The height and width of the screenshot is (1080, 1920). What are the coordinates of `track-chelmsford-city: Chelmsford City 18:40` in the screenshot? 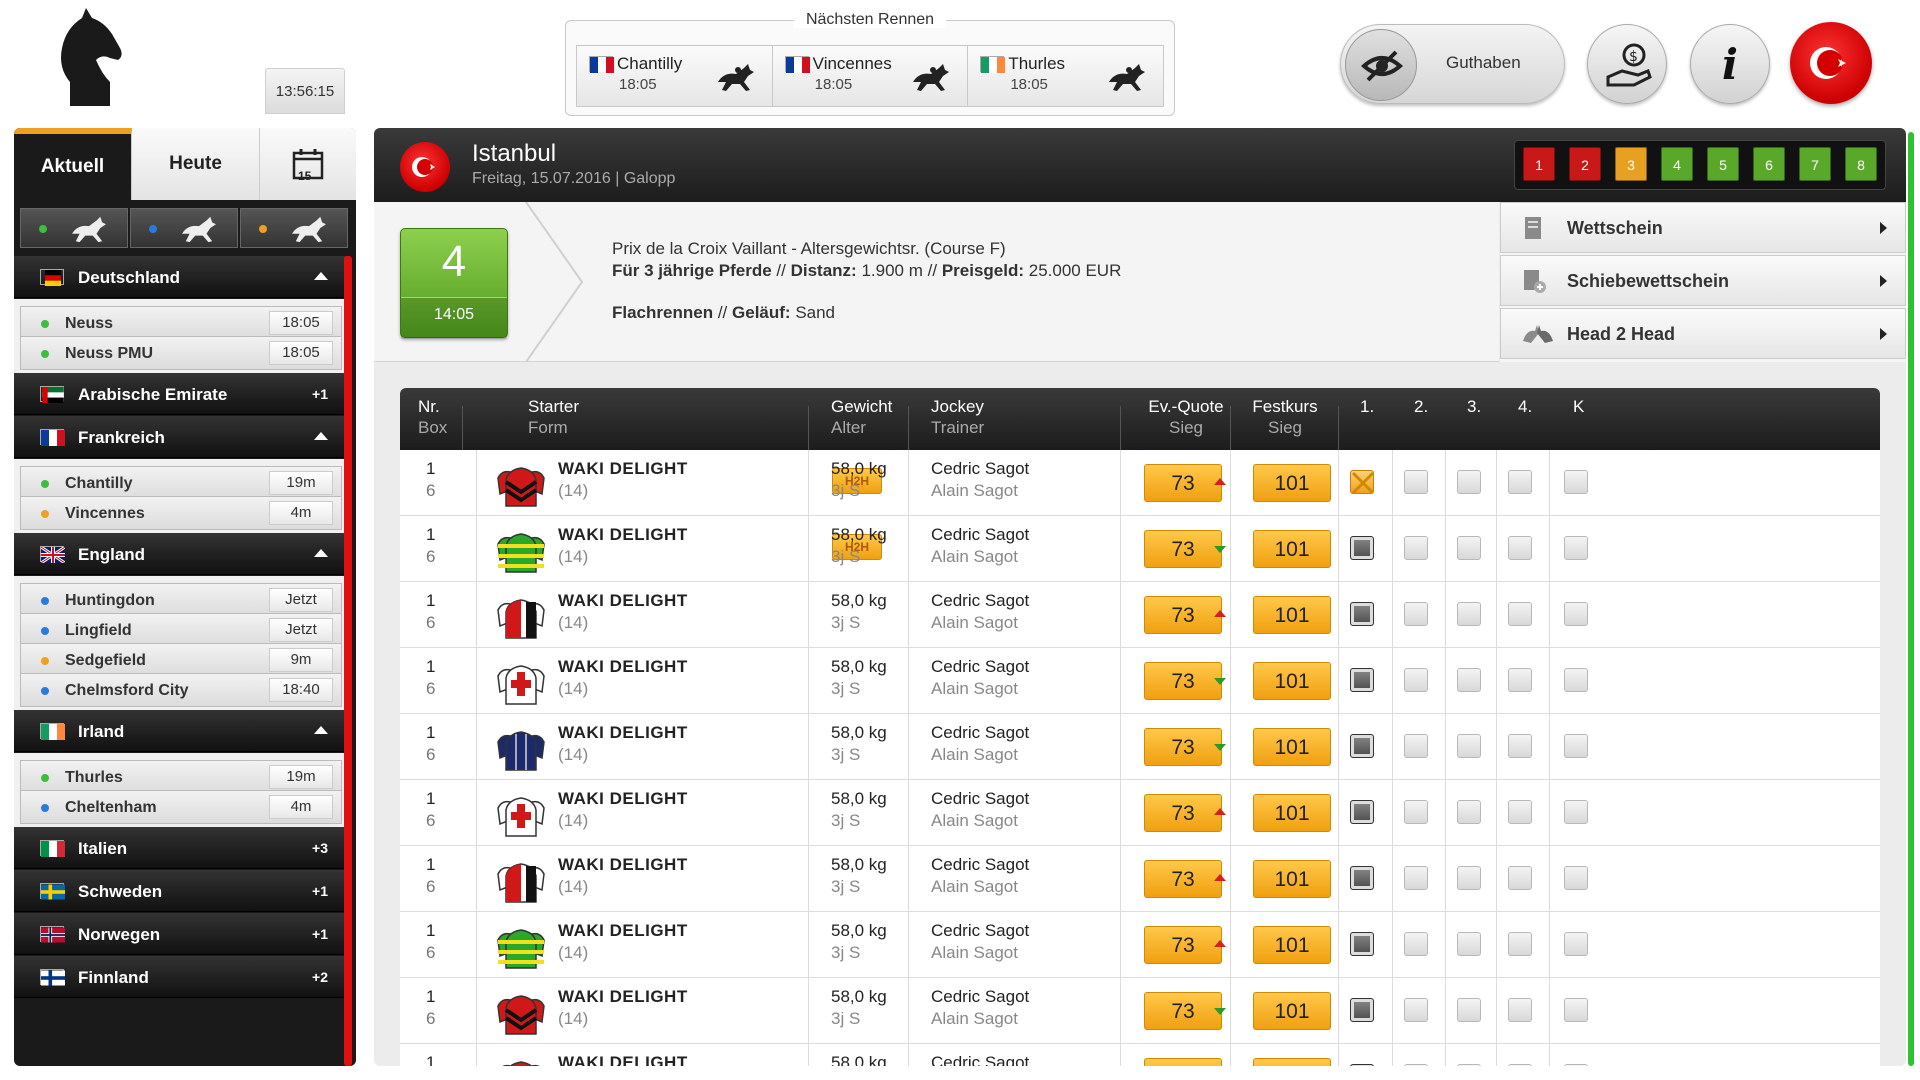 It's located at (181, 690).